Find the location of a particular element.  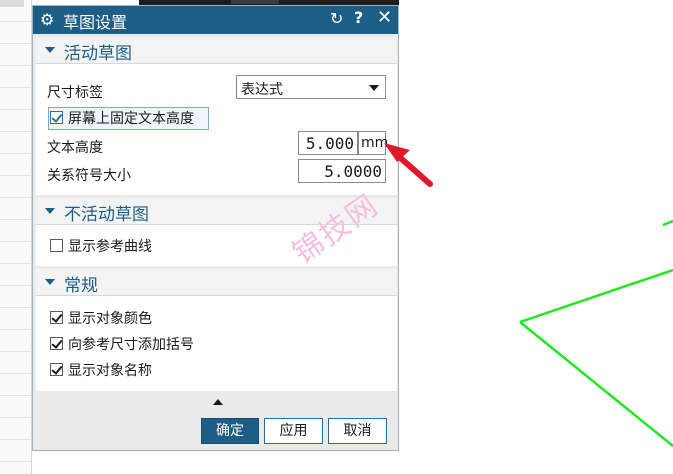

arrow-shaft is located at coordinates (413, 169).